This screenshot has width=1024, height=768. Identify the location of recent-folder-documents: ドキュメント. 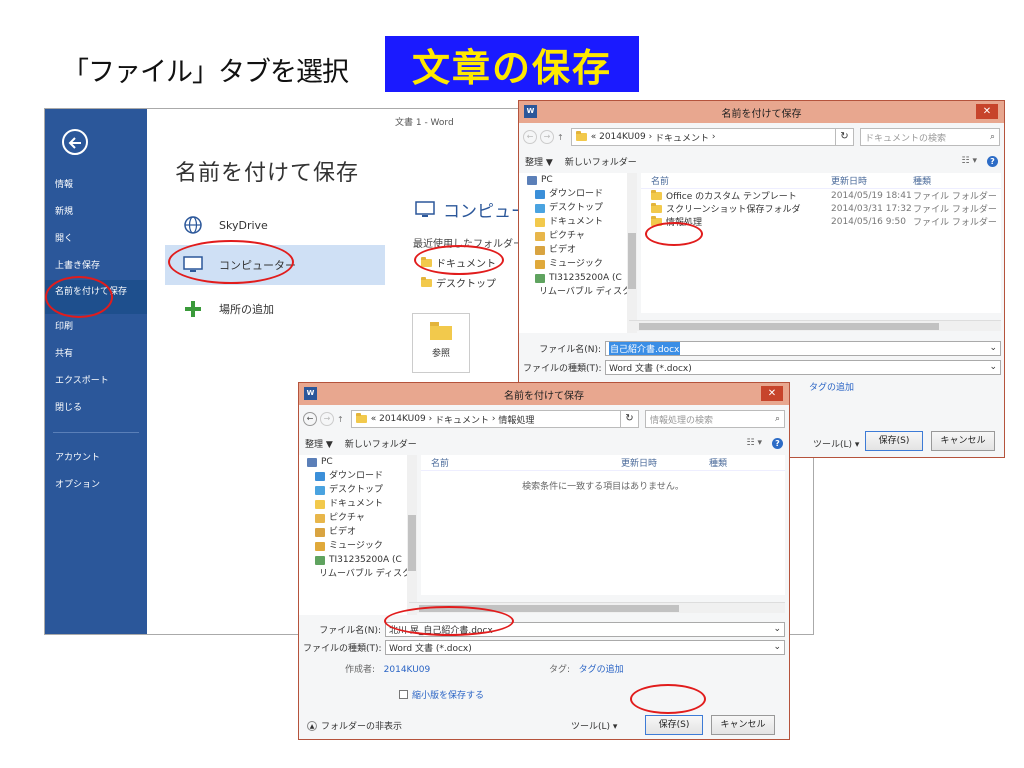
(458, 262).